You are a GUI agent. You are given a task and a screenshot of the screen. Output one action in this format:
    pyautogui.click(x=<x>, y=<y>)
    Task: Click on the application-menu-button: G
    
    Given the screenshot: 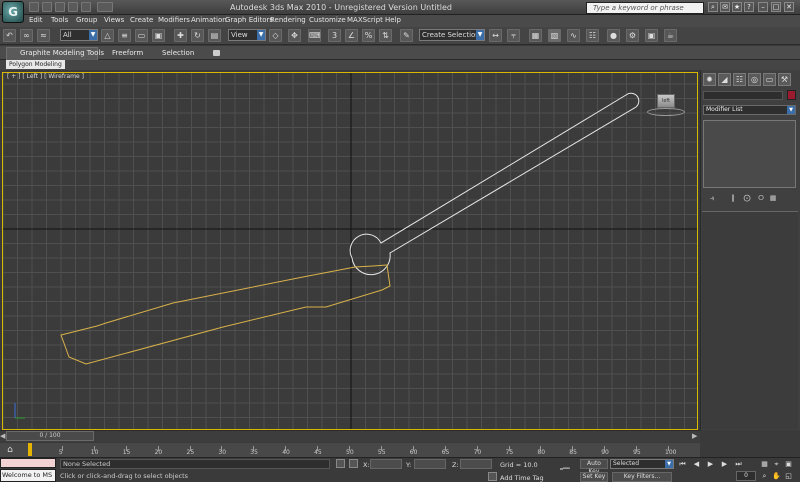 What is the action you would take?
    pyautogui.click(x=13, y=12)
    